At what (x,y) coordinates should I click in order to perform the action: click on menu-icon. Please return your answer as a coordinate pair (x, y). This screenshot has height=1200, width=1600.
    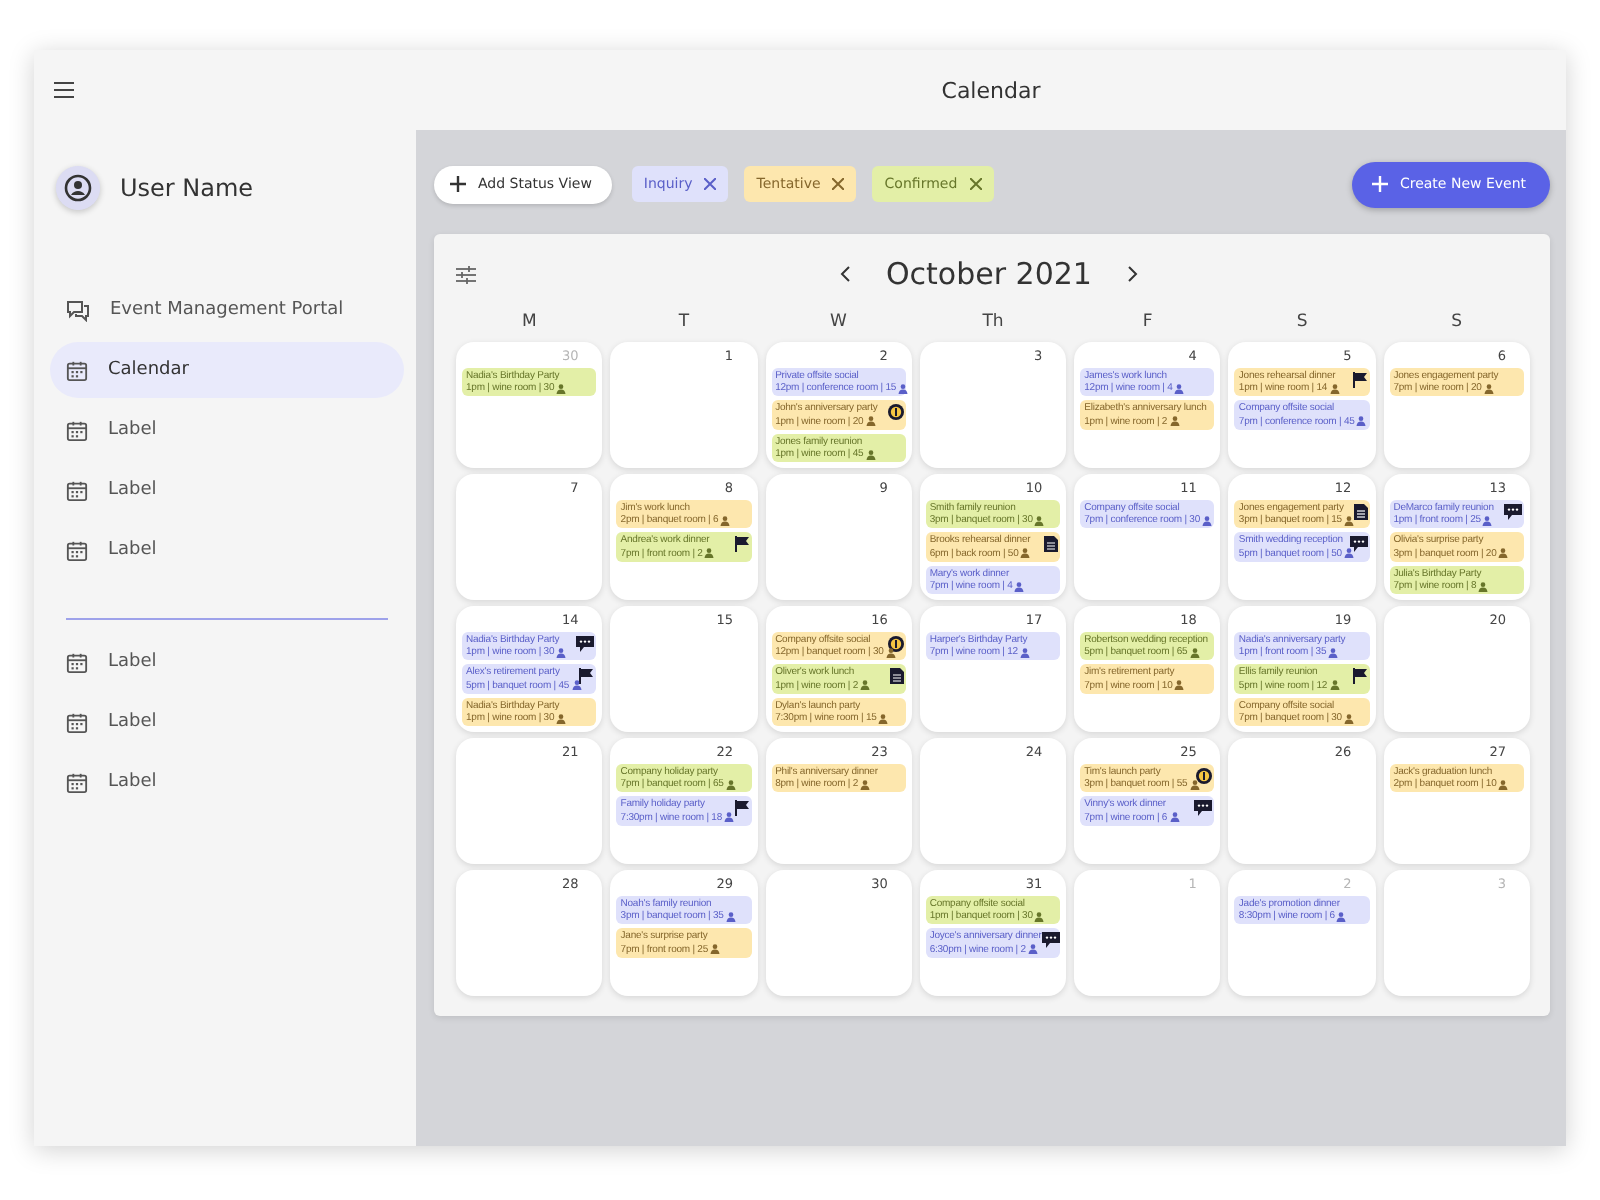
    Looking at the image, I should click on (64, 90).